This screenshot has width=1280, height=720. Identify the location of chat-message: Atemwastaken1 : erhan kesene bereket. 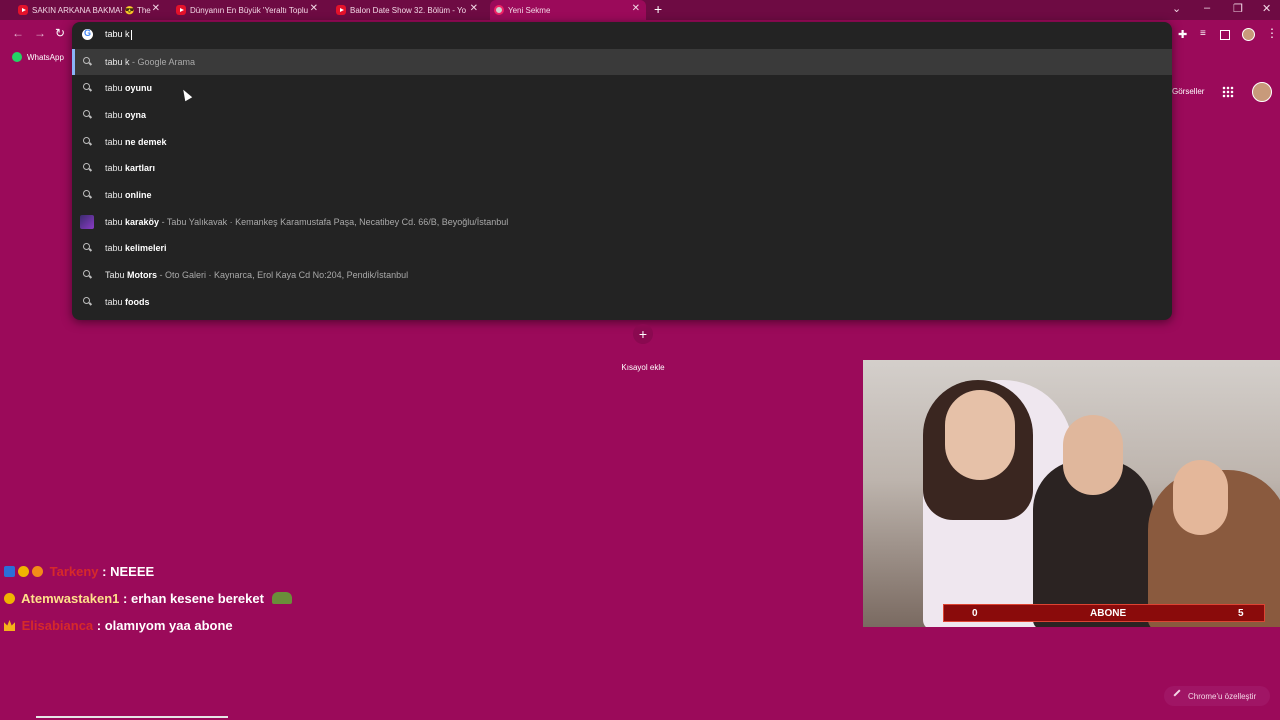
(148, 598).